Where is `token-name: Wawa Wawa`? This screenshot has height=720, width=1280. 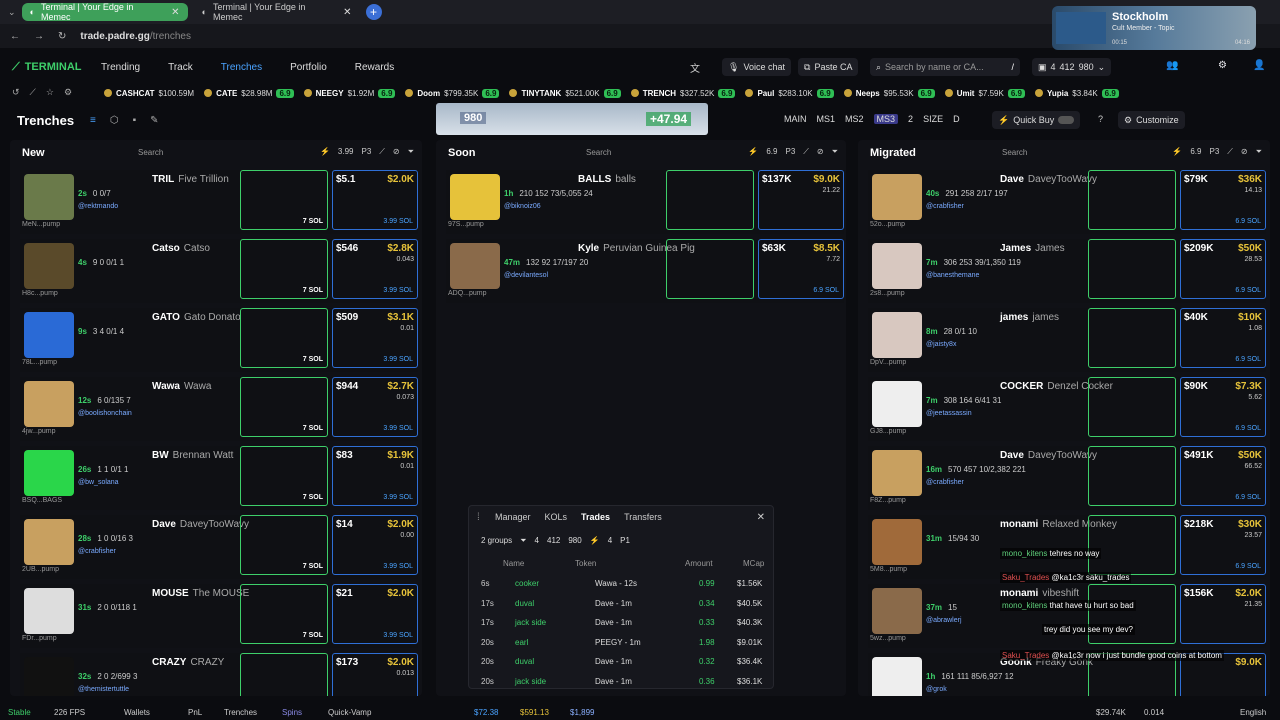
token-name: Wawa Wawa is located at coordinates (181, 386).